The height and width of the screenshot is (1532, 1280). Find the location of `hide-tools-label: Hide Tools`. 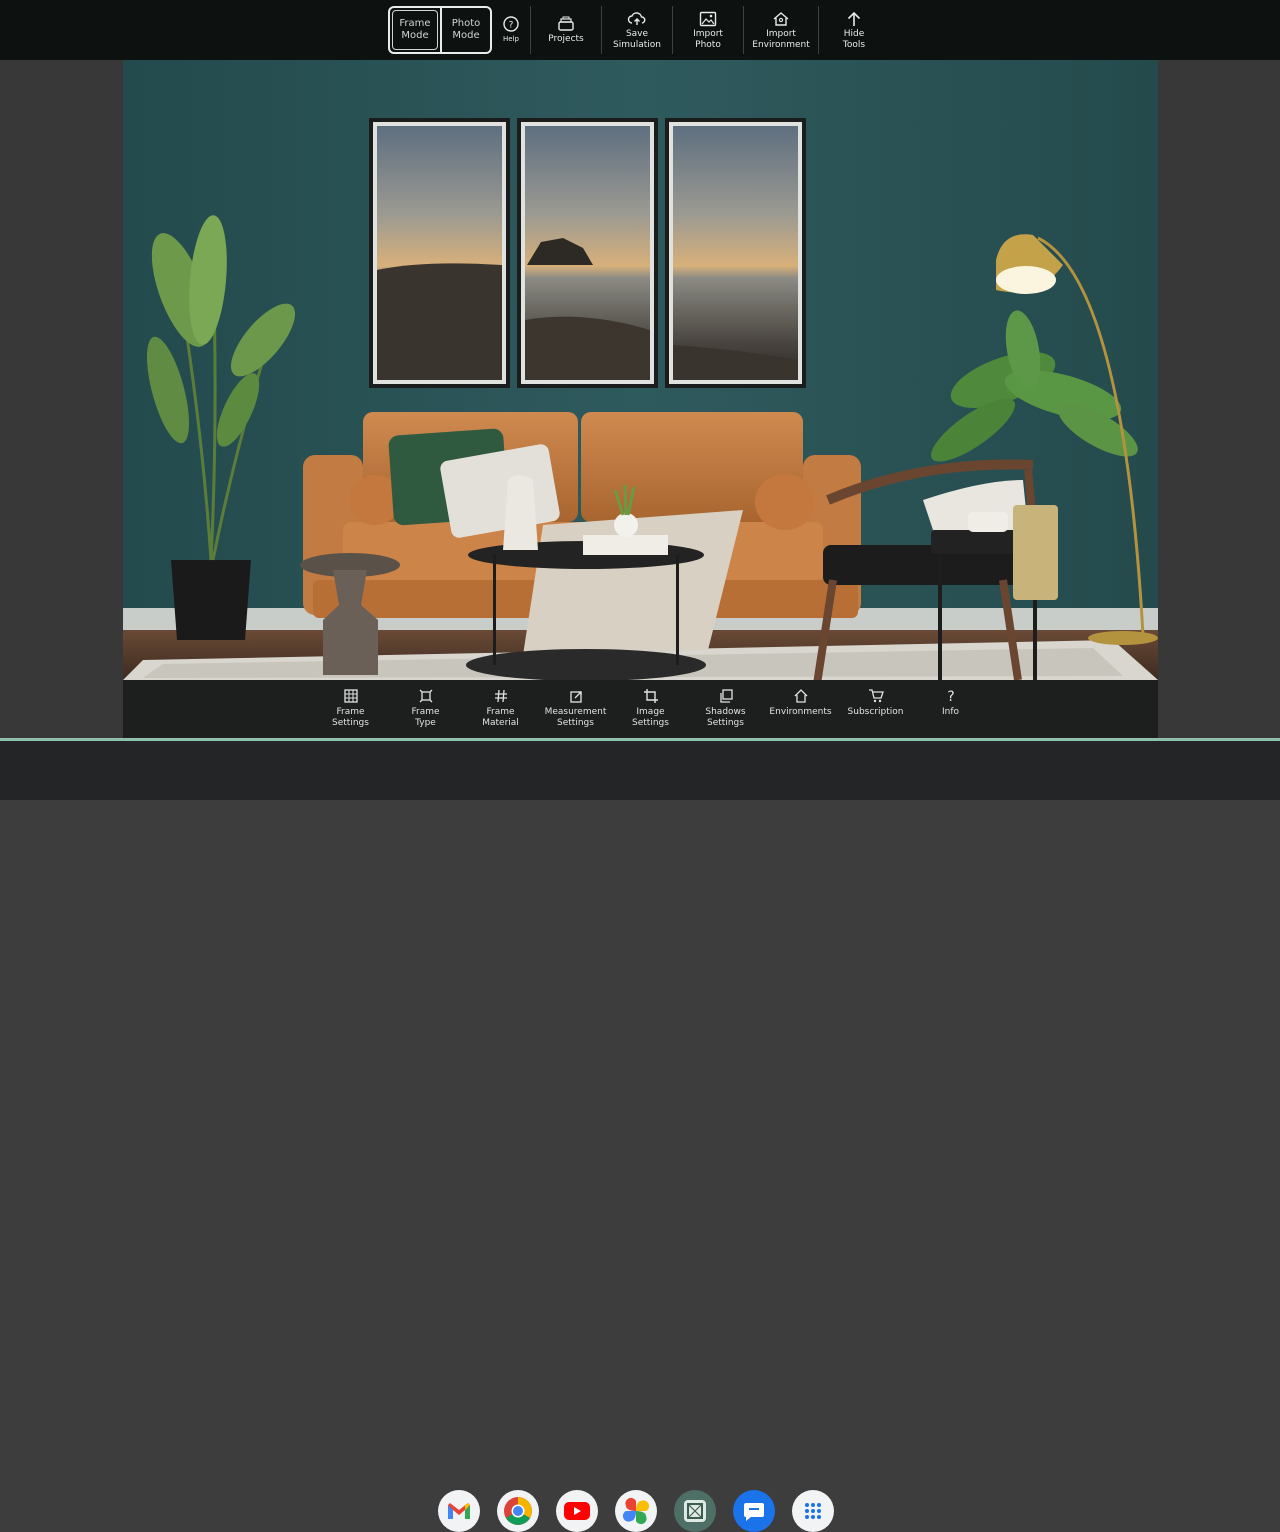

hide-tools-label: Hide Tools is located at coordinates (854, 39).